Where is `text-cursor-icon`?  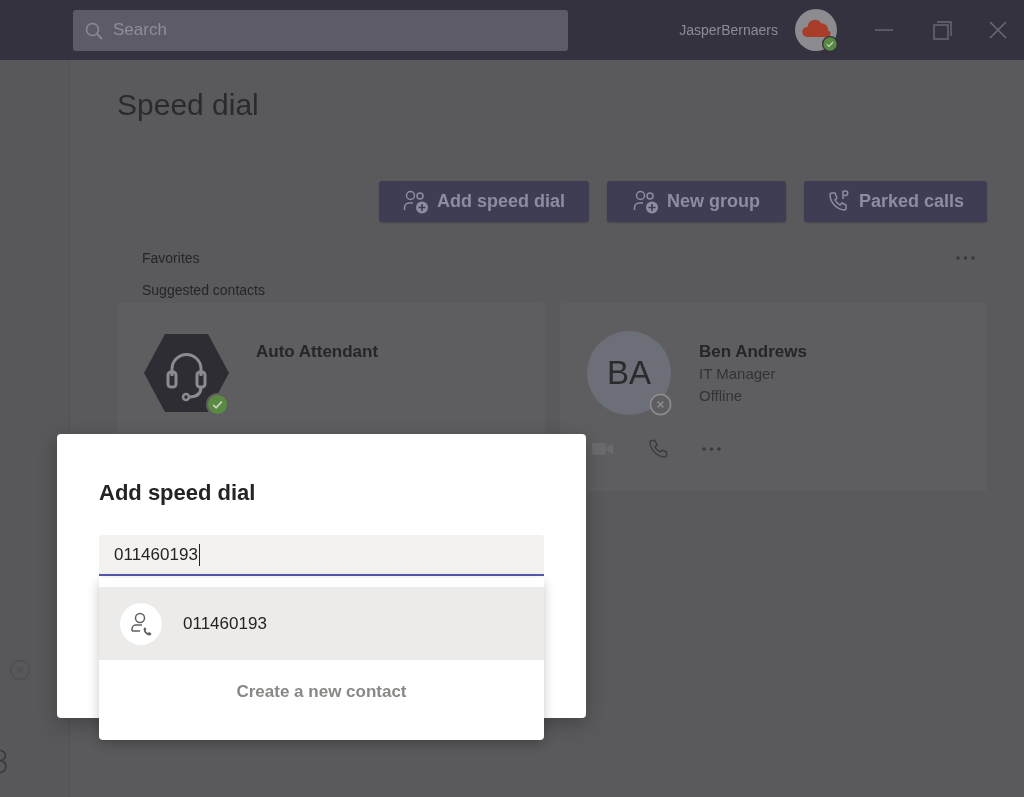
text-cursor-icon is located at coordinates (199, 554).